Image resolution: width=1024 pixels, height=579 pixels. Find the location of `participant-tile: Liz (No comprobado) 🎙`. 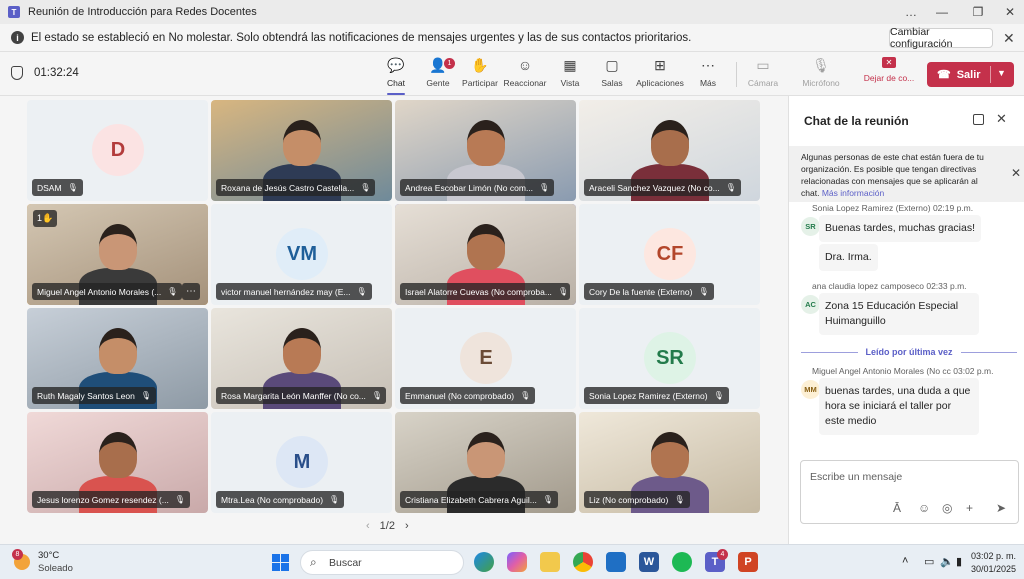

participant-tile: Liz (No comprobado) 🎙 is located at coordinates (669, 462).